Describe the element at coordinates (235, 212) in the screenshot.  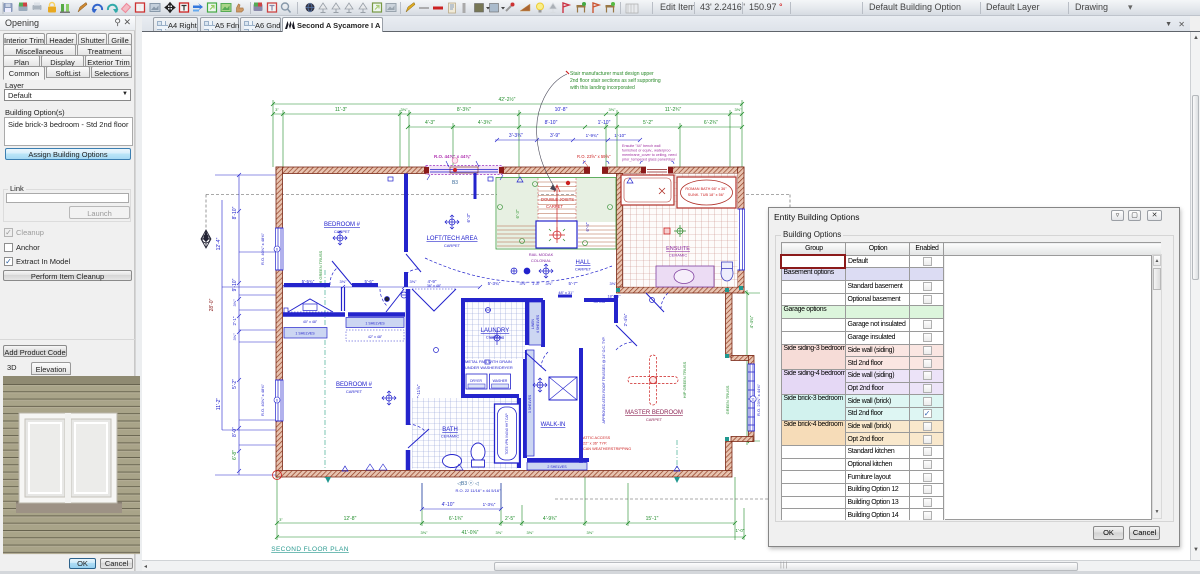
I see `svg-text: 8'-10"` at that location.